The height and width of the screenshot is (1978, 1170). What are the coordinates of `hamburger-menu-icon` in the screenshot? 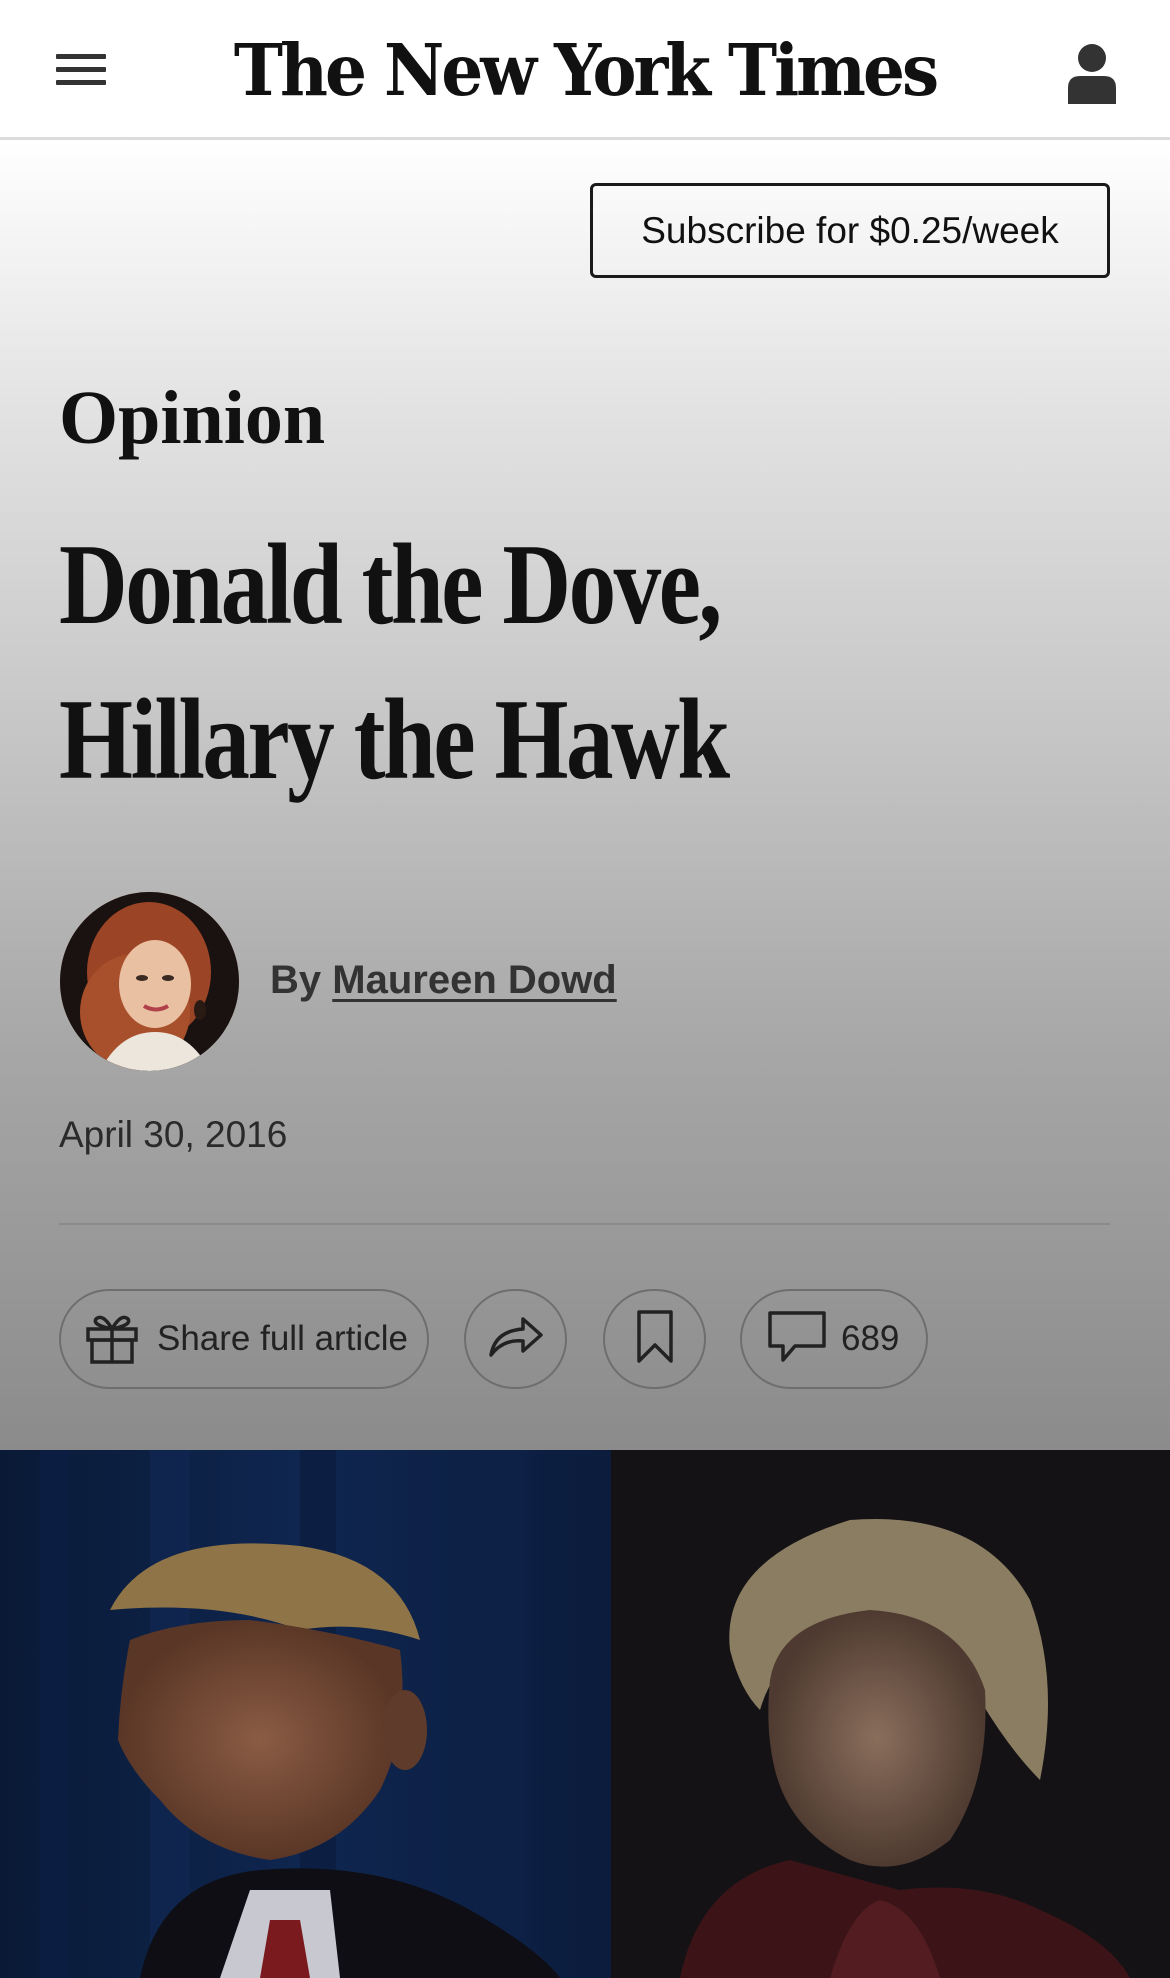 It's located at (81, 72).